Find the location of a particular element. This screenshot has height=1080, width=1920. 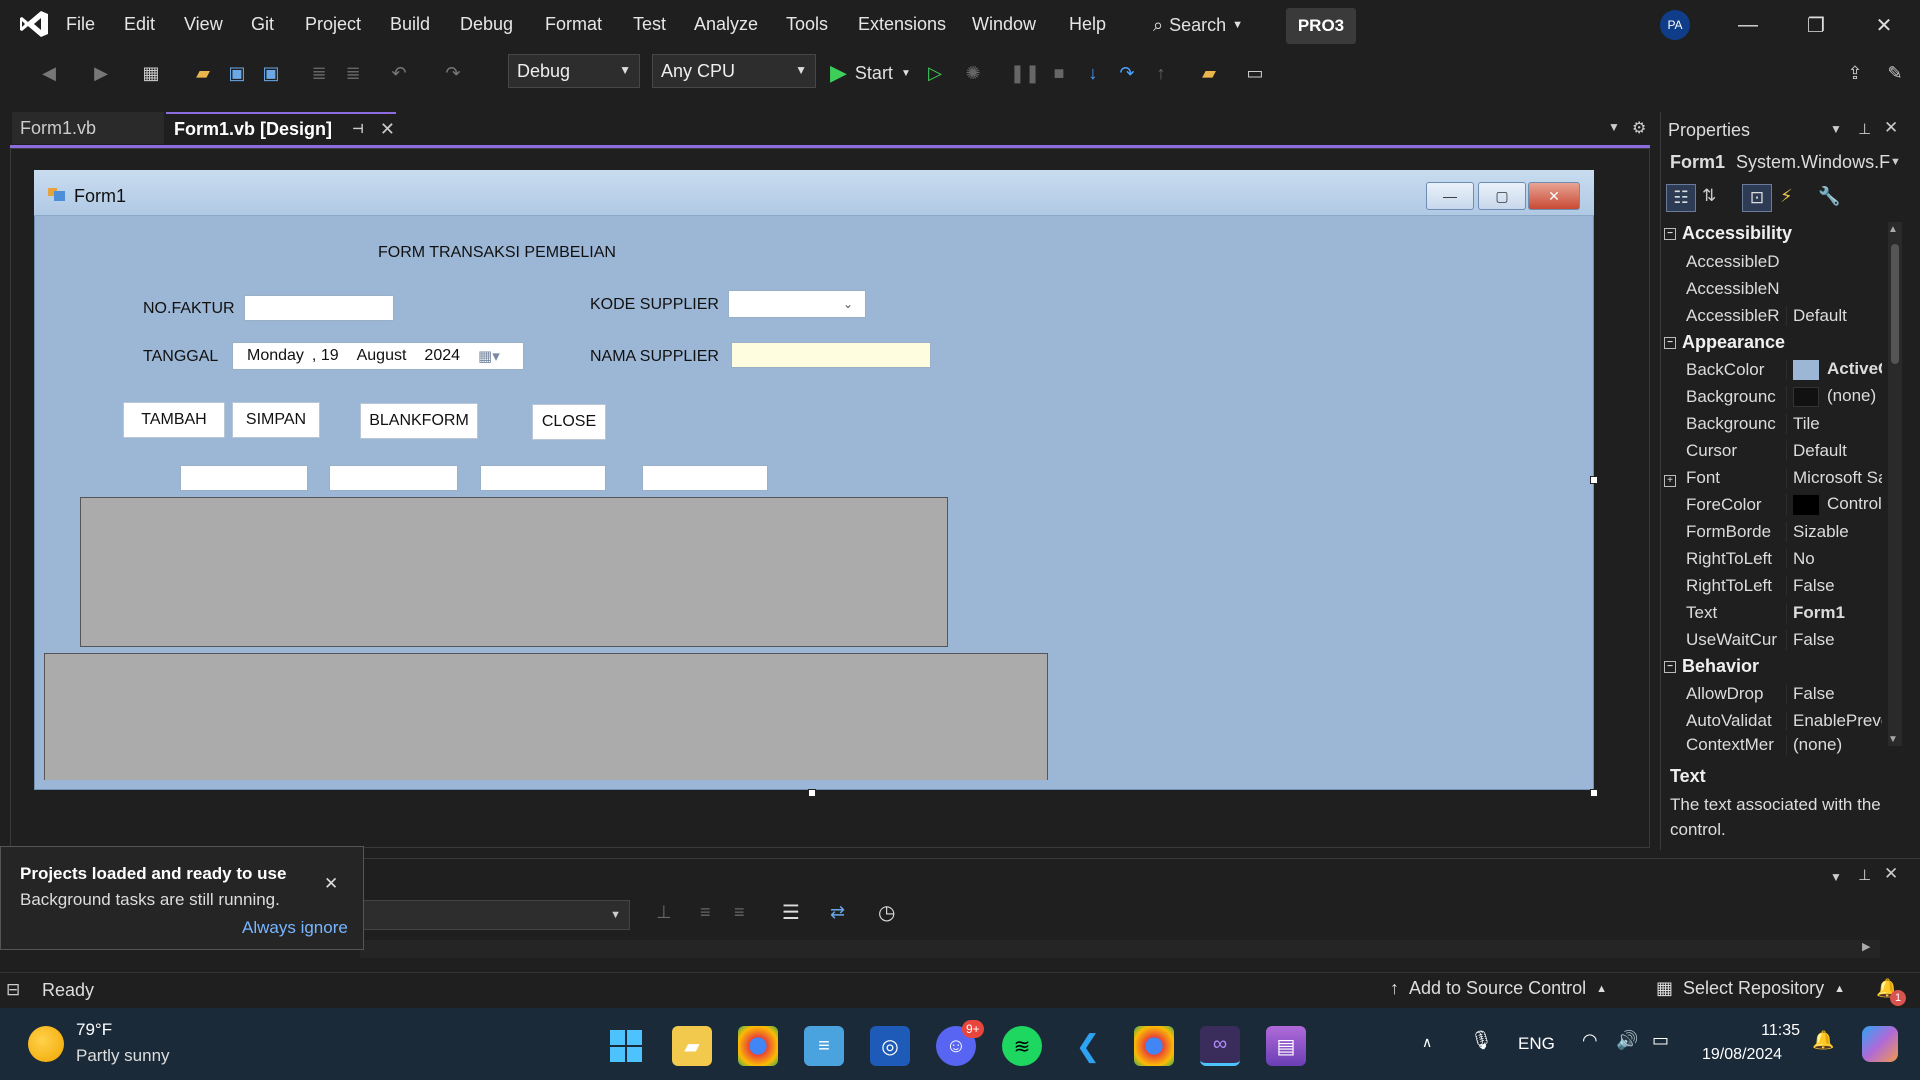

microphone-icon: 🎙 is located at coordinates (1481, 1040).